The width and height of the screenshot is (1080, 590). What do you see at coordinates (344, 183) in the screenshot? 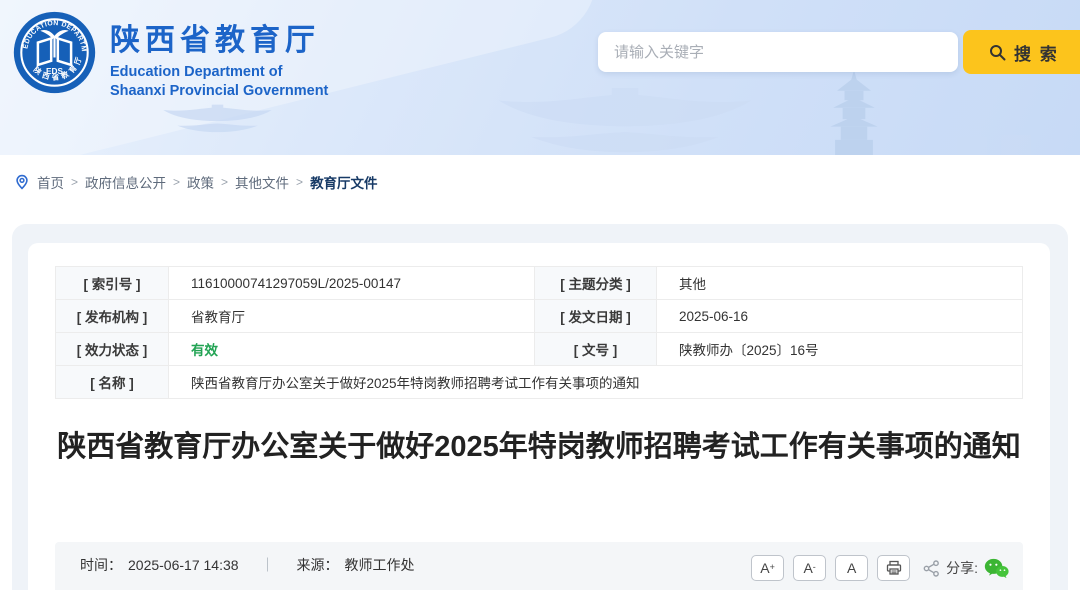
I see `breadcrumb-current: 教育厅文件` at bounding box center [344, 183].